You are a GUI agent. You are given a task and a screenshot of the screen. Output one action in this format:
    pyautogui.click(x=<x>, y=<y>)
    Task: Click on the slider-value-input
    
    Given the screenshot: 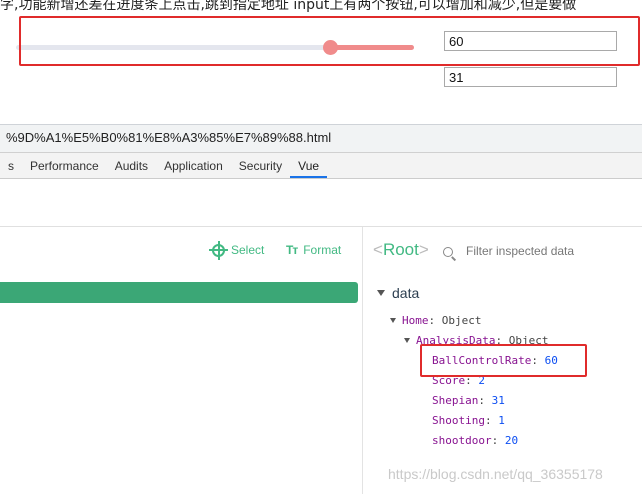 What is the action you would take?
    pyautogui.click(x=530, y=41)
    